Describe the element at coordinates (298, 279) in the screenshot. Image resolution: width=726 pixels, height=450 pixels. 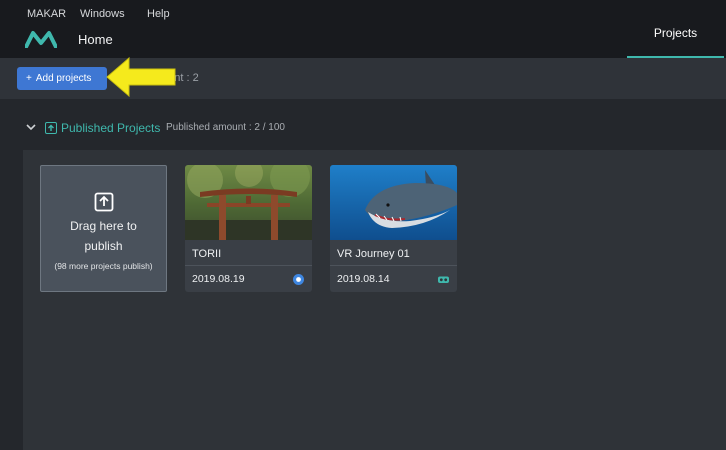
I see `ar-icon` at that location.